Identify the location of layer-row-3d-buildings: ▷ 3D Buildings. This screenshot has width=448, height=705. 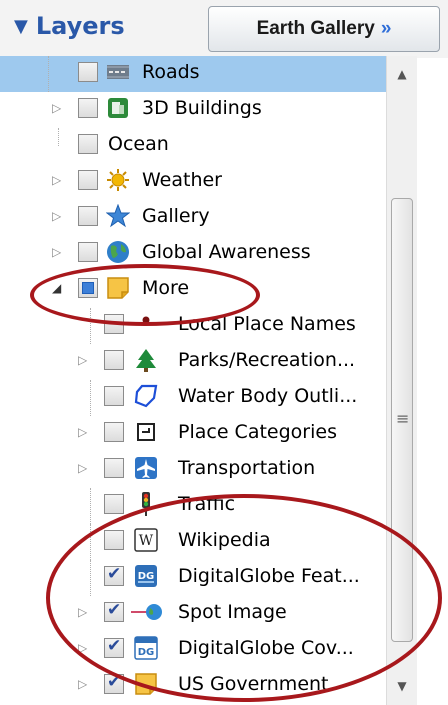
(193, 110).